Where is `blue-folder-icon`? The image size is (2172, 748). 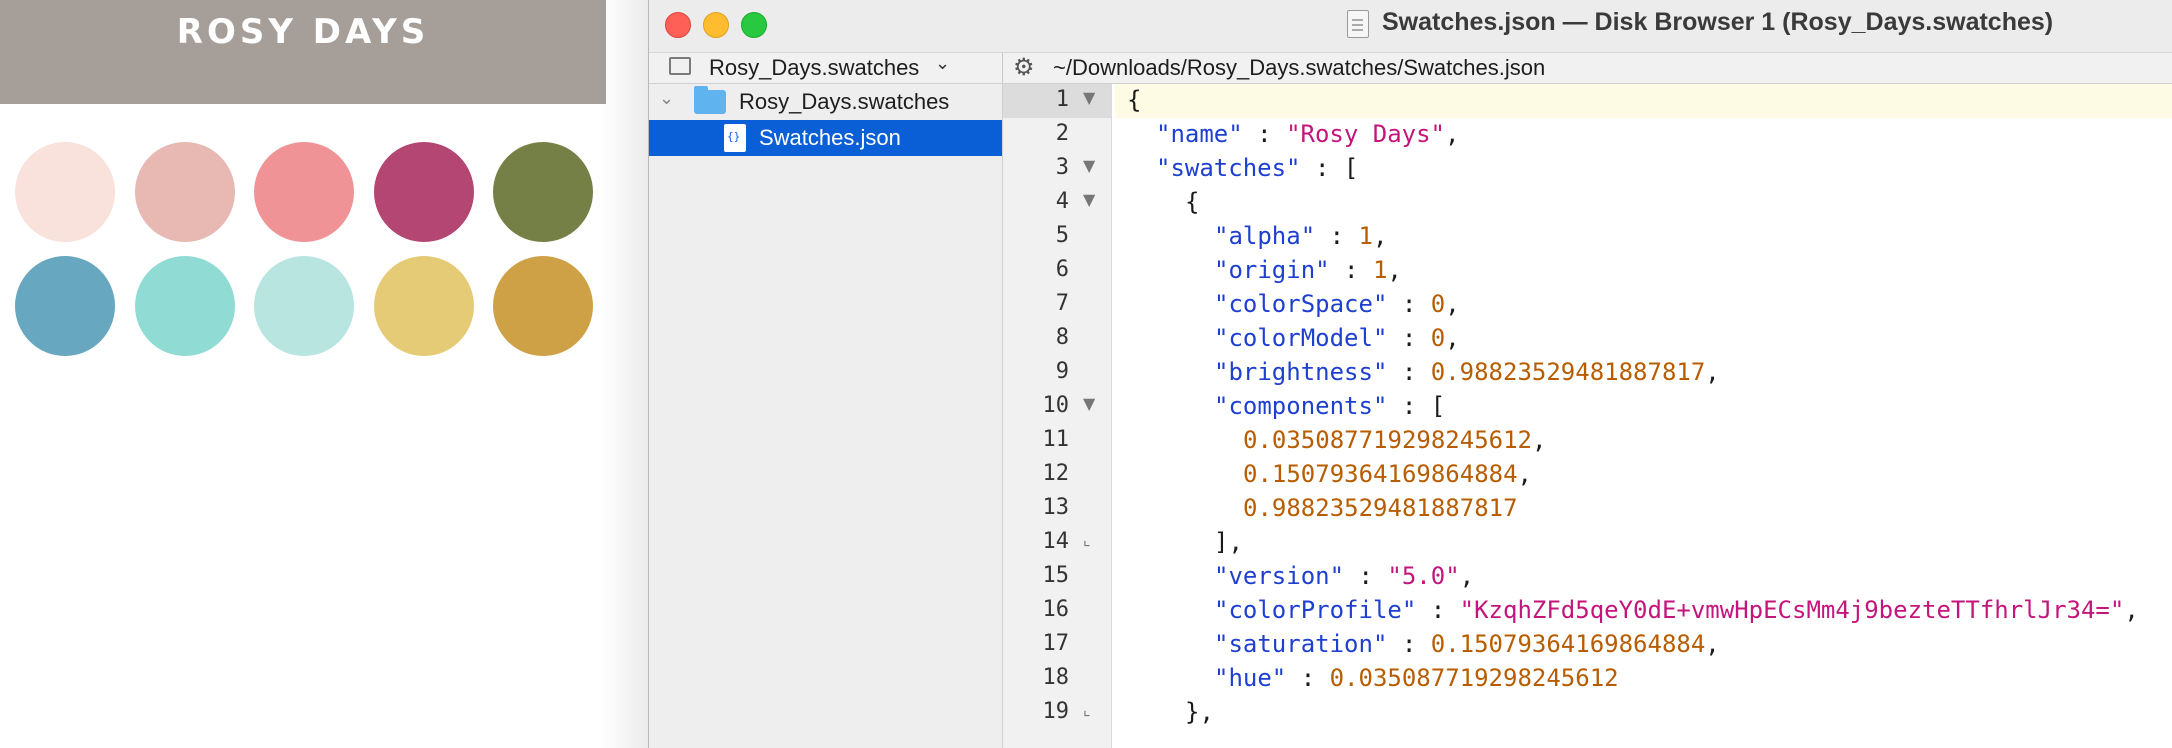
blue-folder-icon is located at coordinates (710, 100).